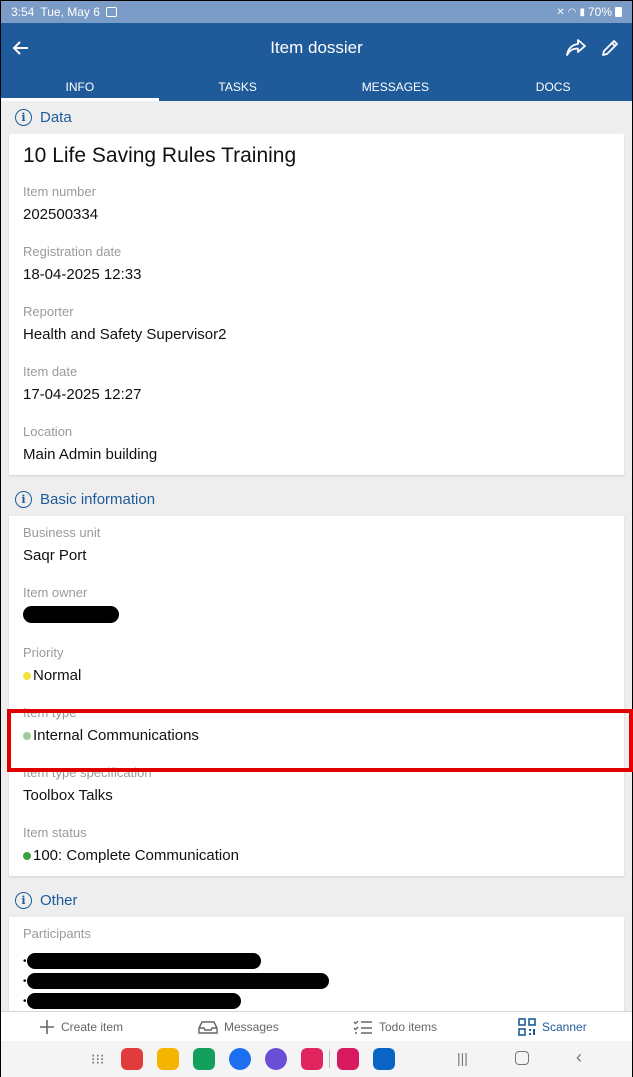 This screenshot has width=633, height=1077. I want to click on field-label: Item date, so click(50, 371).